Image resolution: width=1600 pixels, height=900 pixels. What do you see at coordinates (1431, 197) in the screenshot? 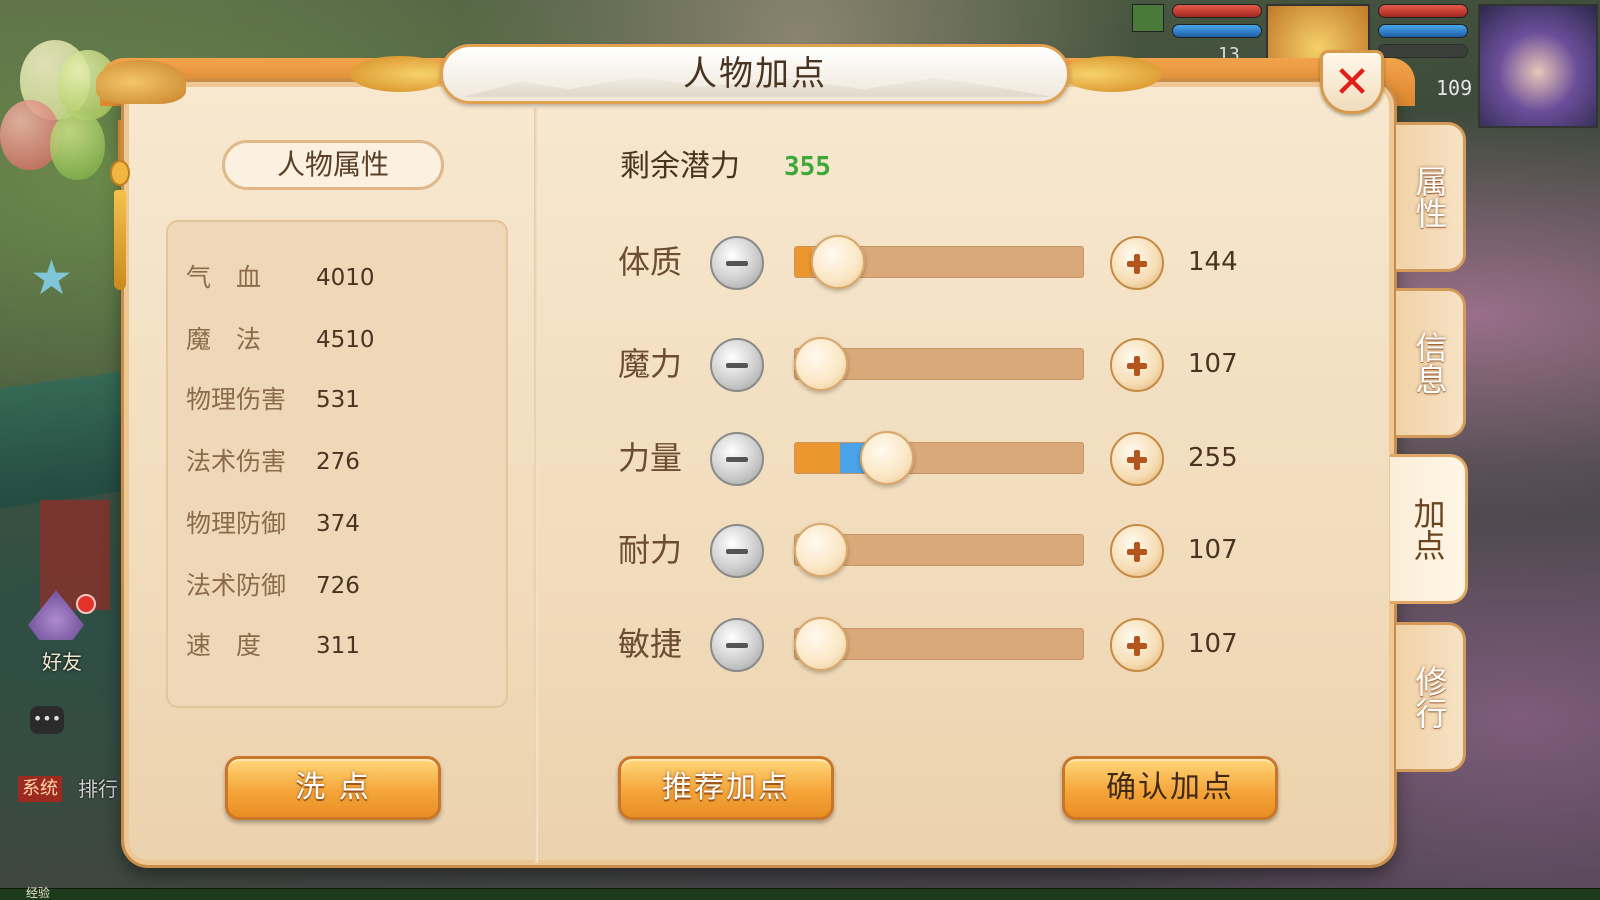
I see `tab-attributes: 属性` at bounding box center [1431, 197].